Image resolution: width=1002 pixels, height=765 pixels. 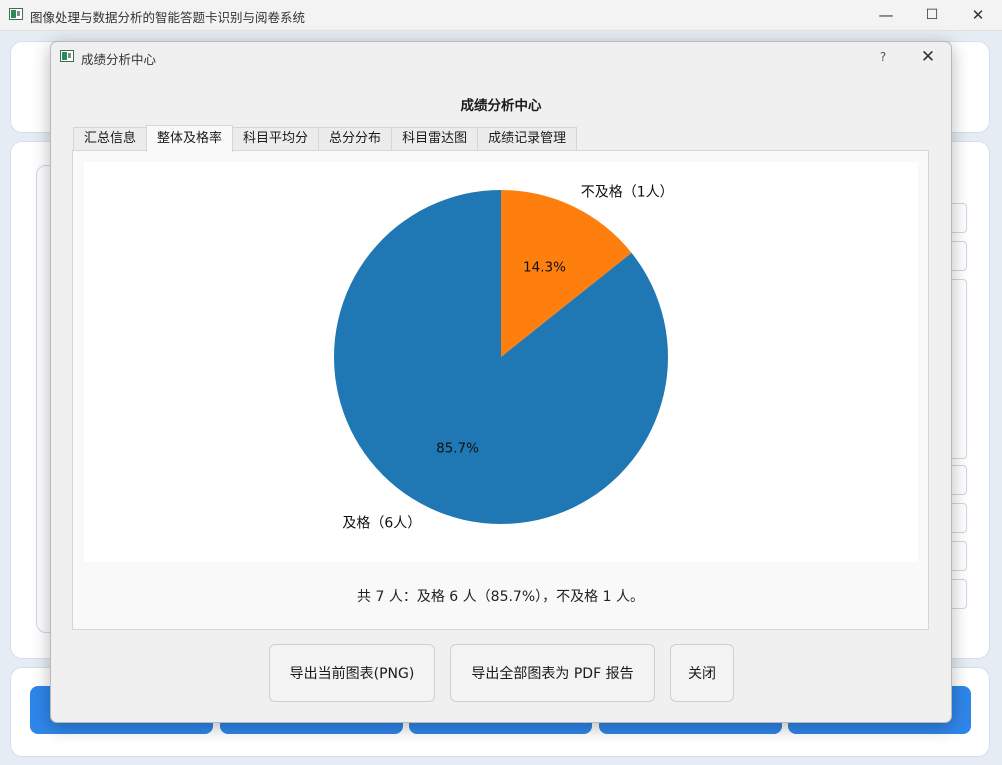 I want to click on main-window-titlebar: 图像处理与数据分析的智能答题卡识别与阅卷系统 — ☐ ✕, so click(x=501, y=15).